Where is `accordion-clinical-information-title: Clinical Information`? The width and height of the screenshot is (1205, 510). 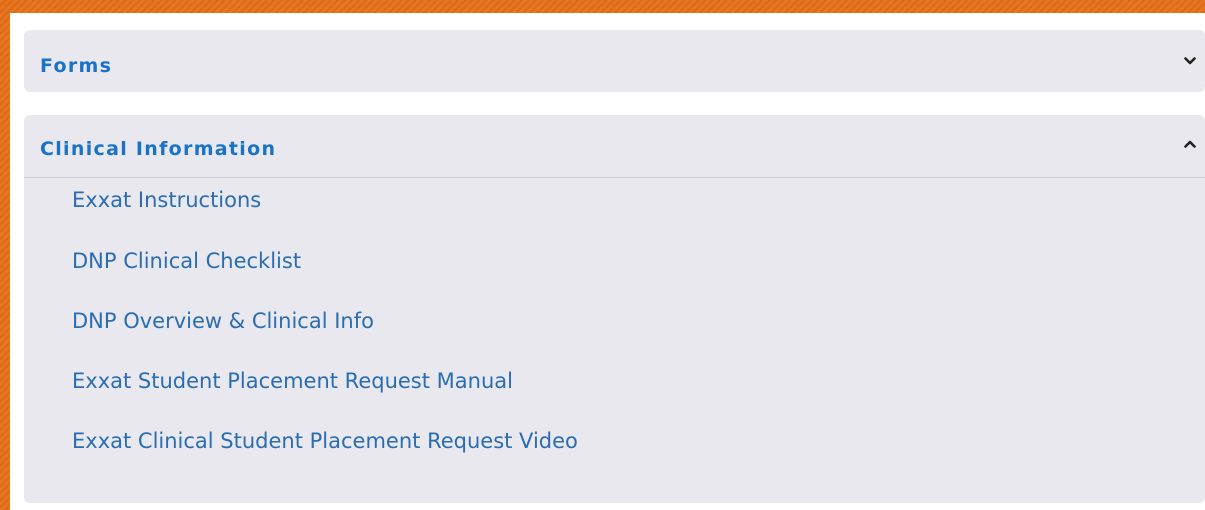
accordion-clinical-information-title: Clinical Information is located at coordinates (158, 149).